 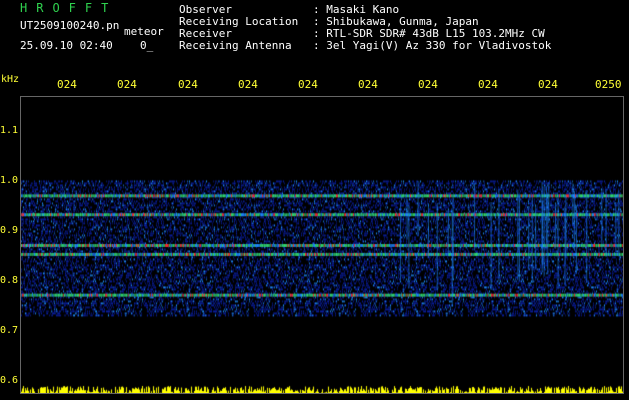 I want to click on freq-tick: 0.6, so click(x=9, y=380).